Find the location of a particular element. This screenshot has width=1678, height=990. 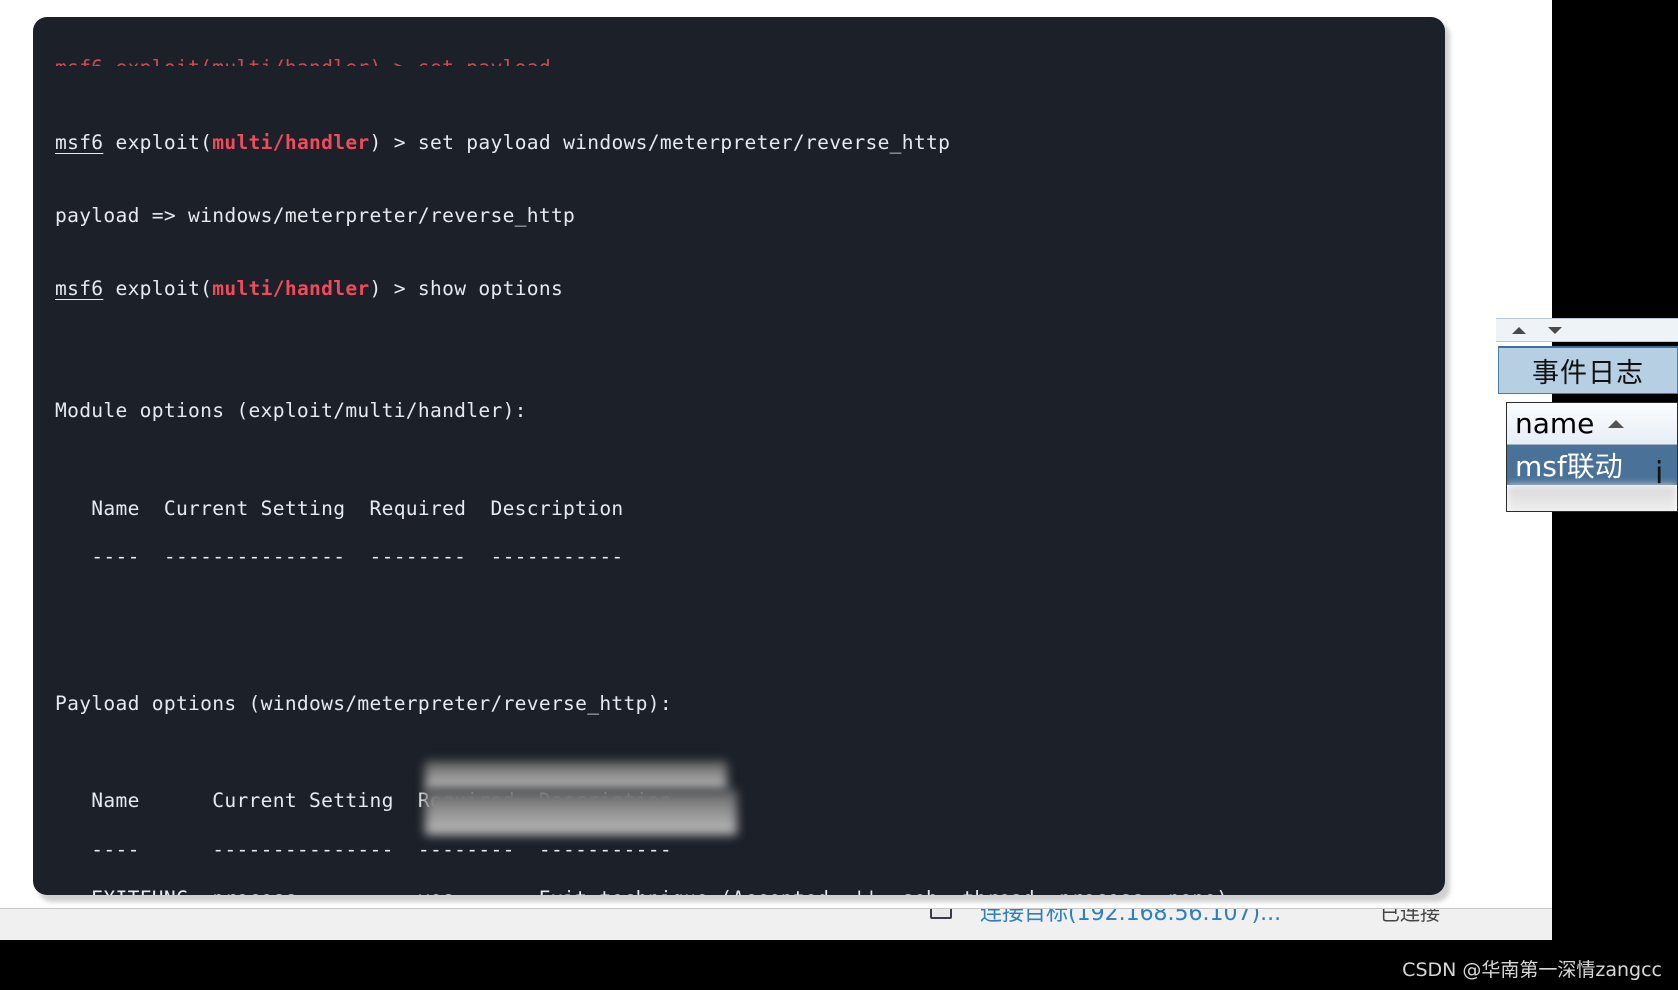

window-icon is located at coordinates (941, 914).